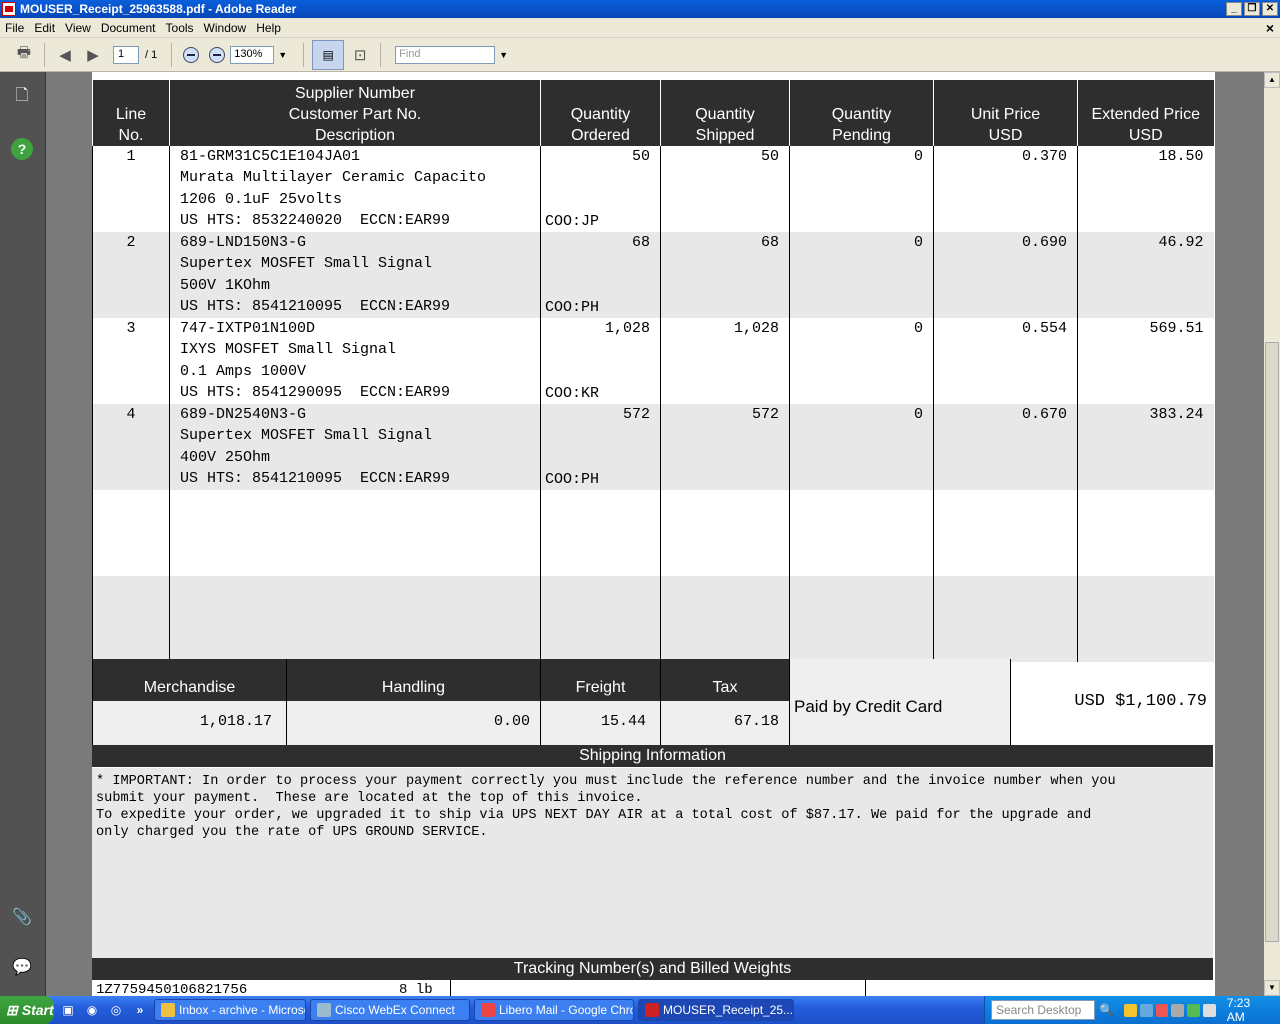 Image resolution: width=1280 pixels, height=1024 pixels. Describe the element at coordinates (413, 723) in the screenshot. I see `handling-value: 0.00` at that location.